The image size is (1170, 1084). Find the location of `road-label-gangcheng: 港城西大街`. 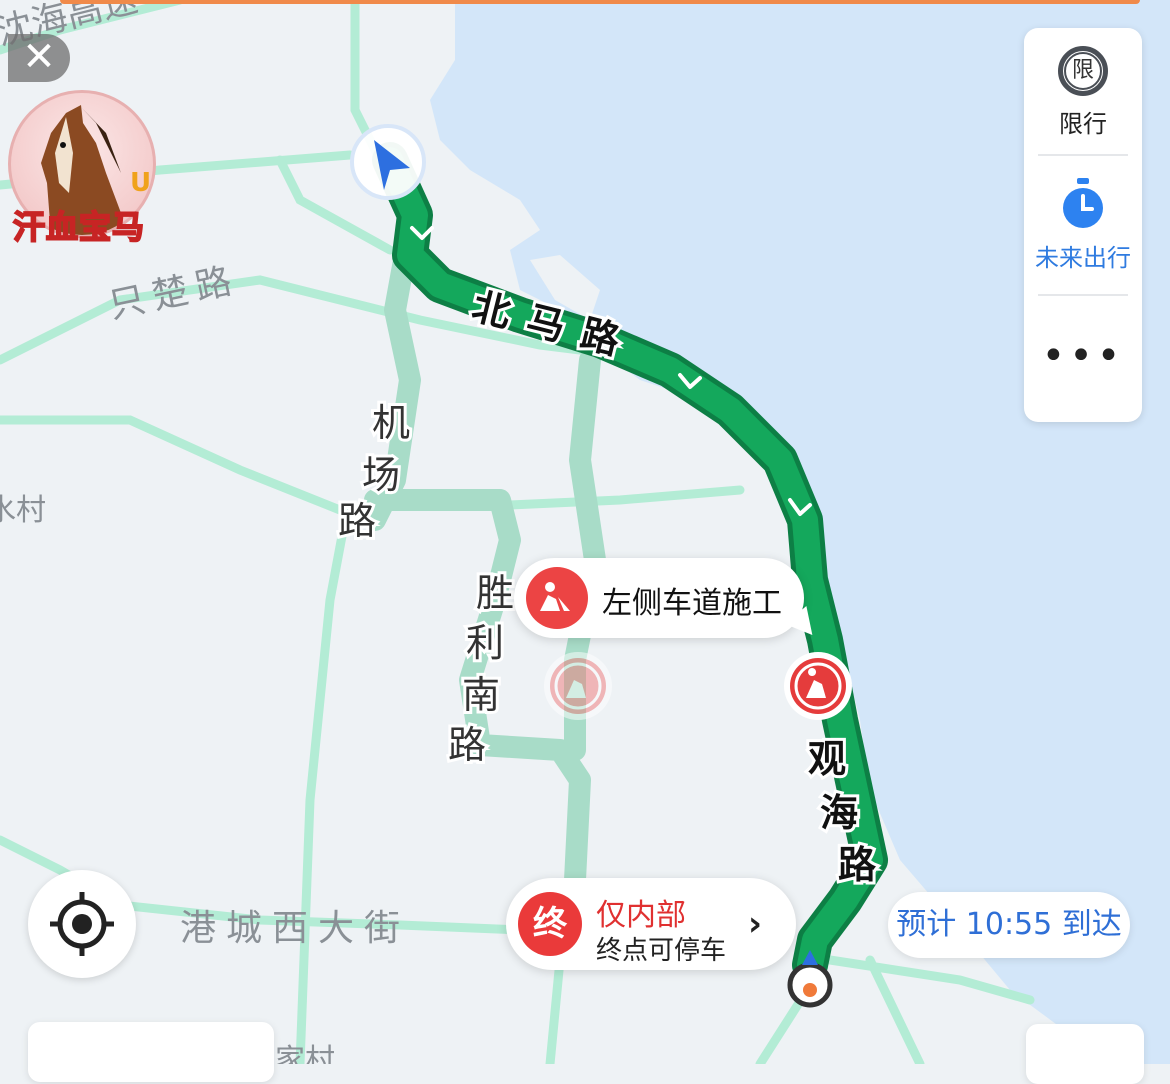

road-label-gangcheng: 港城西大街 is located at coordinates (295, 928).